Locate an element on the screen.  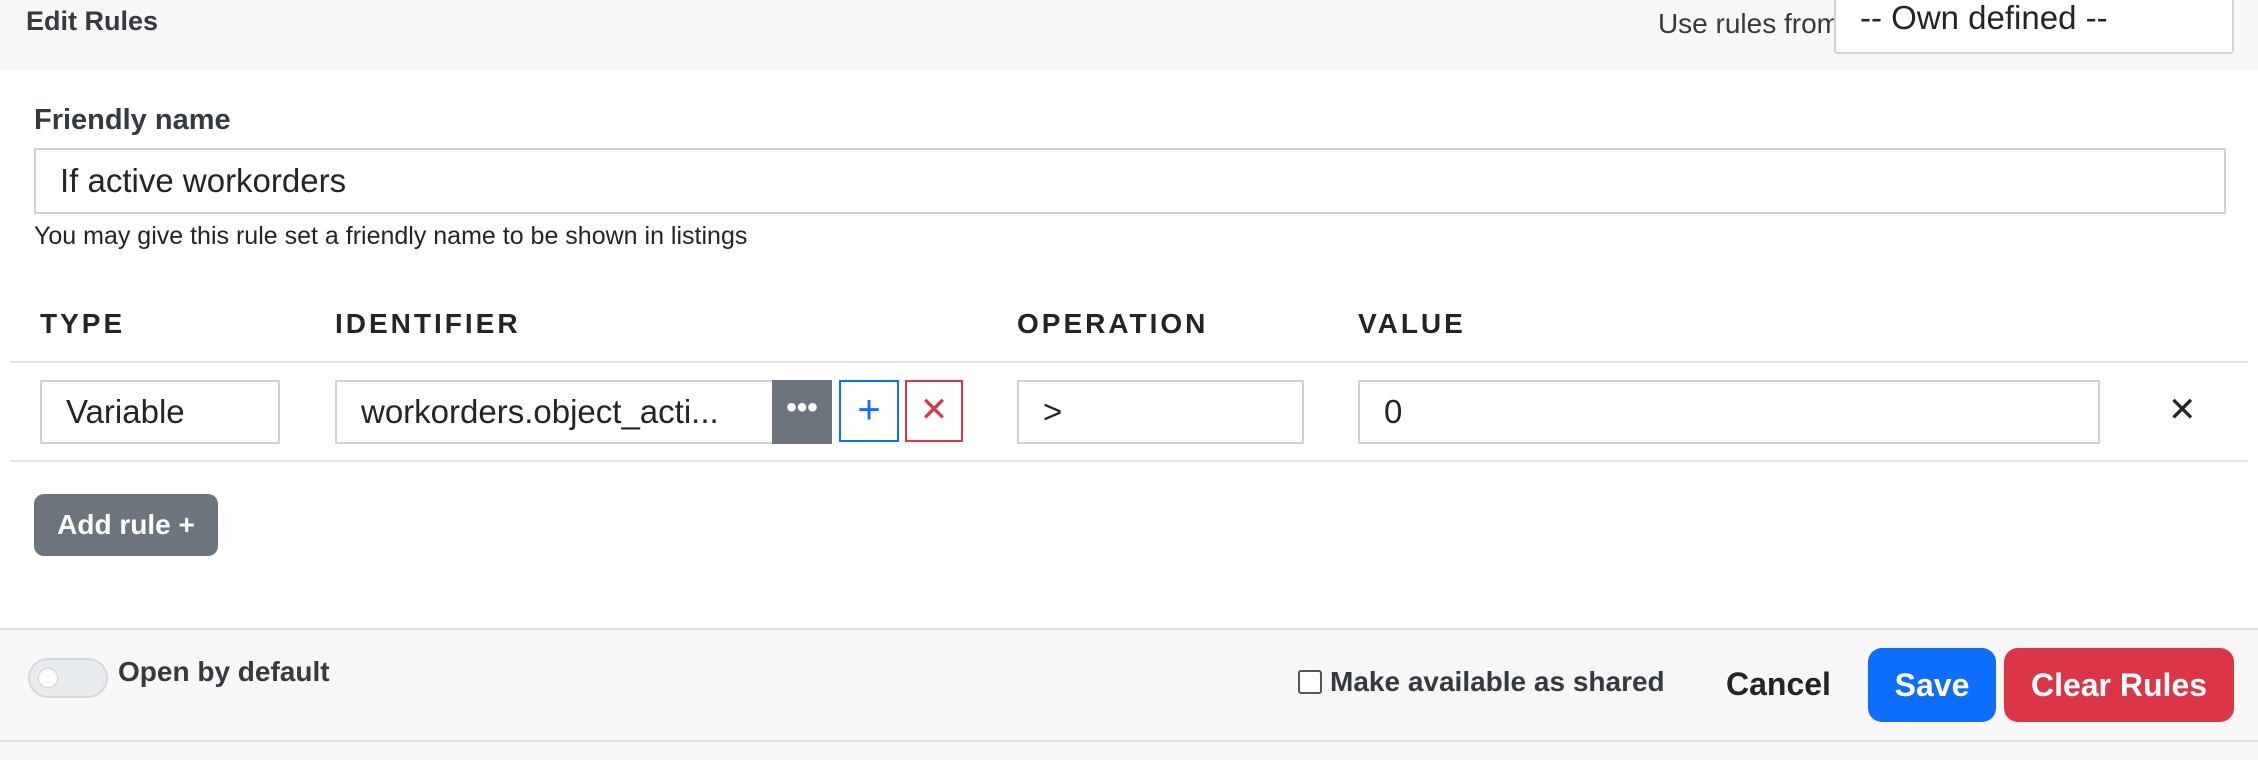
save-button: Save is located at coordinates (1932, 685).